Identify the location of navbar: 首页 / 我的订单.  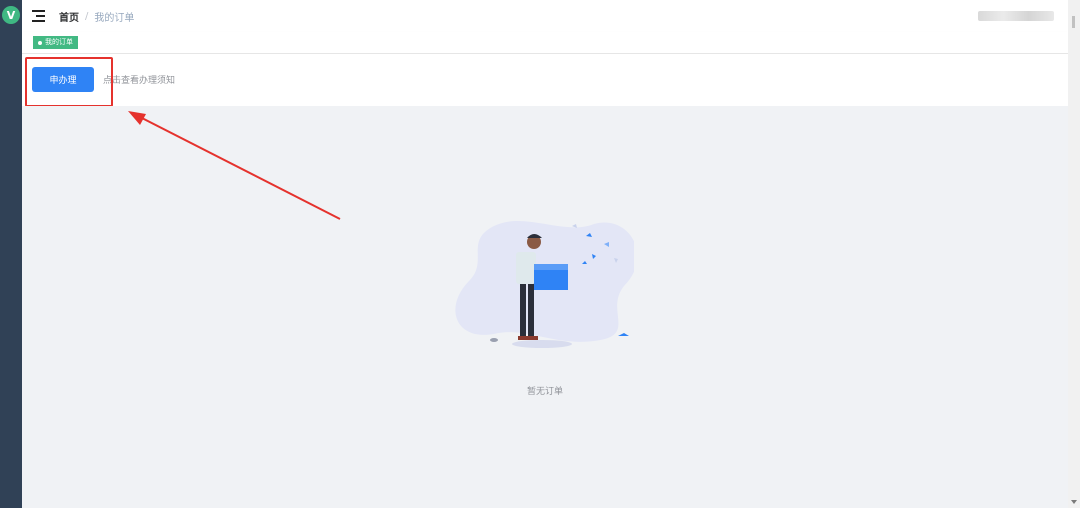
(545, 16).